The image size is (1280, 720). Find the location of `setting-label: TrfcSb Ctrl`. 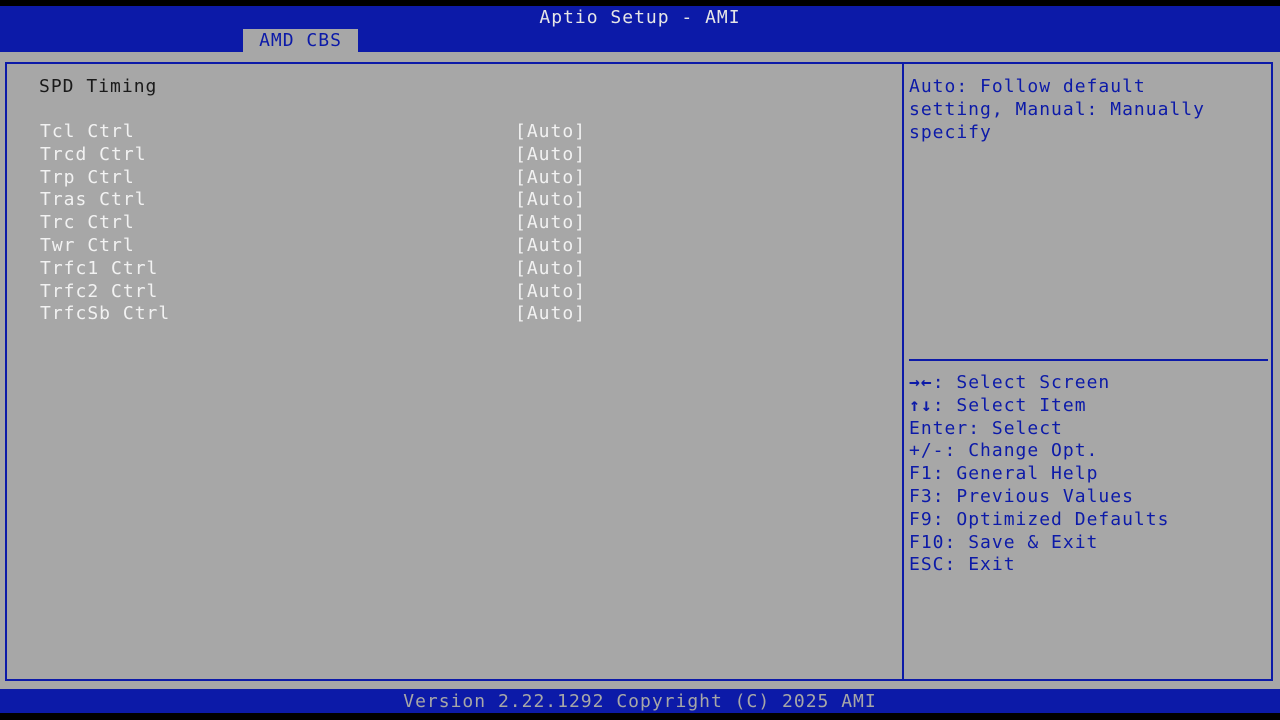

setting-label: TrfcSb Ctrl is located at coordinates (105, 314).